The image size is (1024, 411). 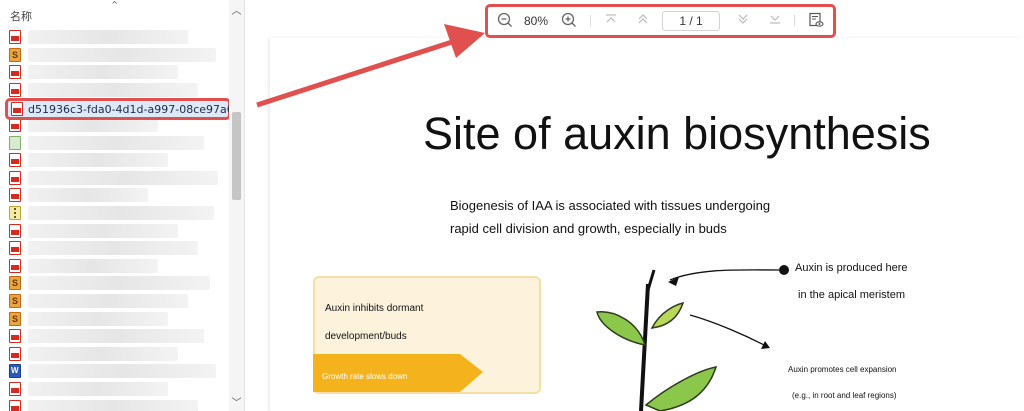 I want to click on produced-text-1: Auxin is produced here, so click(x=851, y=268).